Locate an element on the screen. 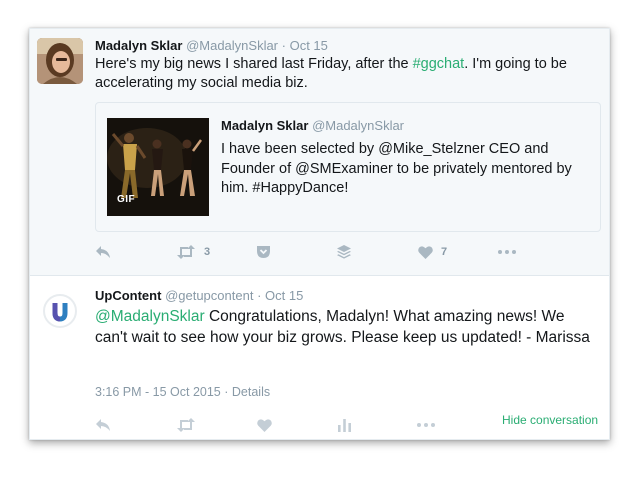 The height and width of the screenshot is (480, 640). tweet-date: · Oct 15 is located at coordinates (305, 45).